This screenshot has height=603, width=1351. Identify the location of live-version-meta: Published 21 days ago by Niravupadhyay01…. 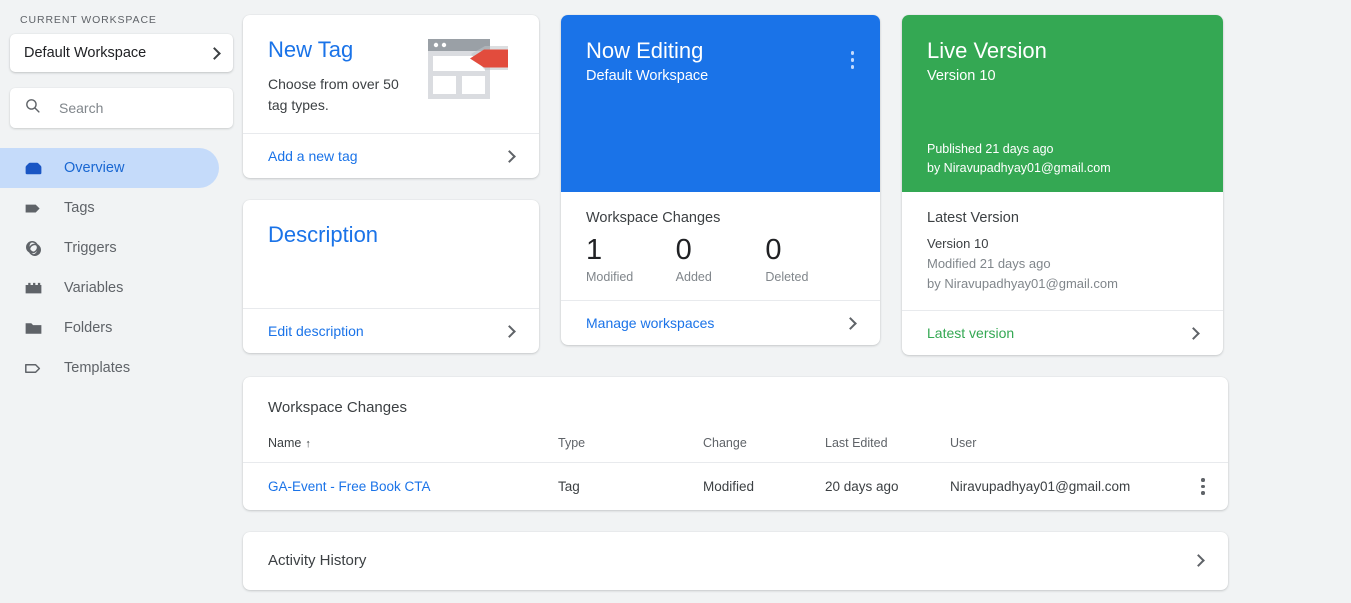
(1062, 166).